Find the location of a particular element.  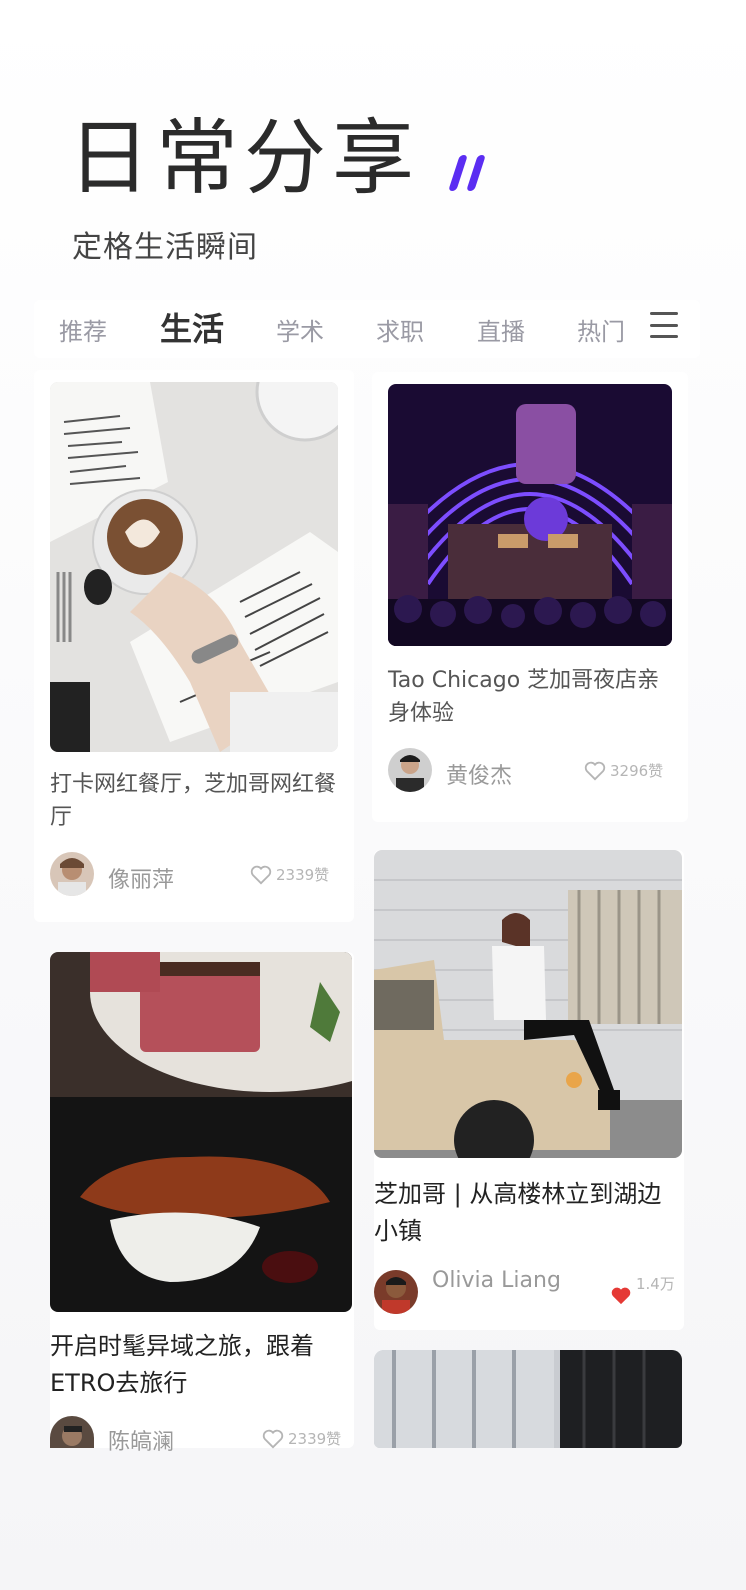

tab-life: 生活 is located at coordinates (192, 327).